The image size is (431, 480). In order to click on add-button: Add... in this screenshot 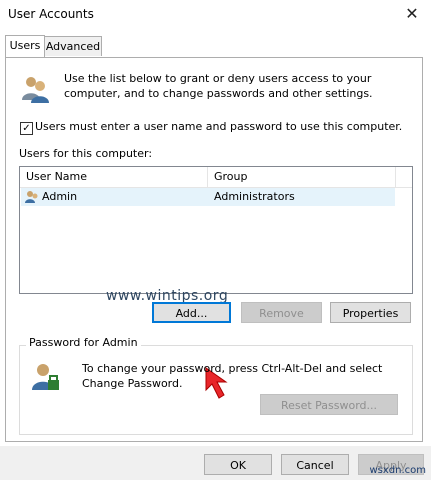, I will do `click(191, 312)`.